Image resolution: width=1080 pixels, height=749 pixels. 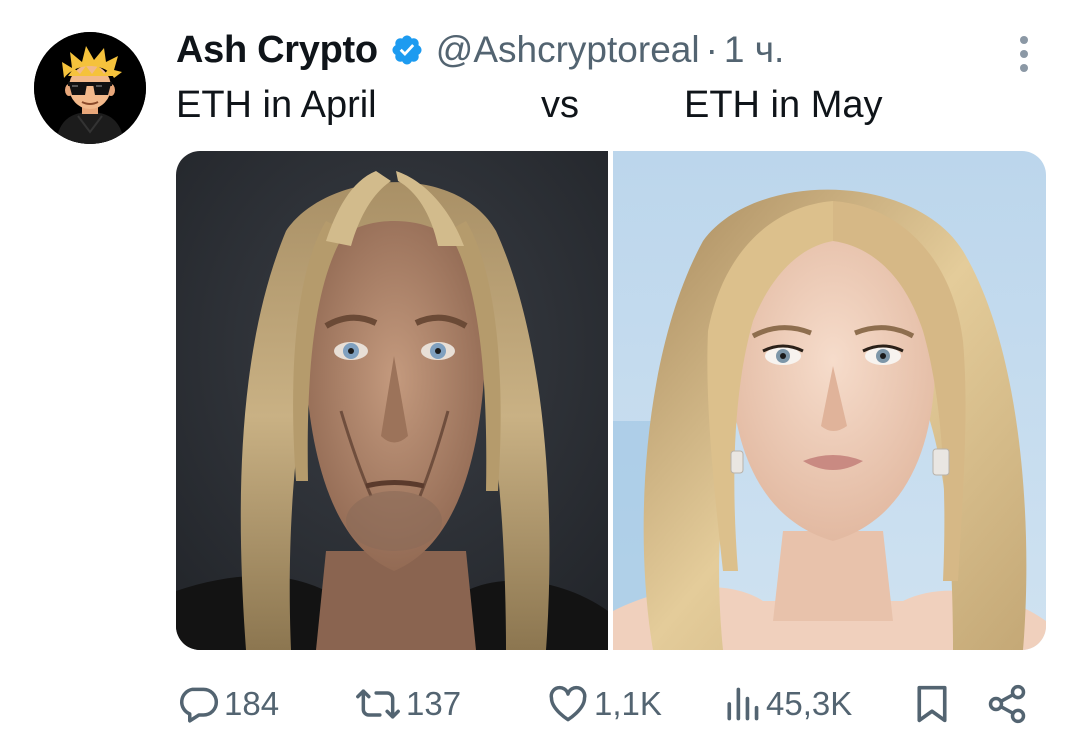 I want to click on avatar, so click(x=90, y=88).